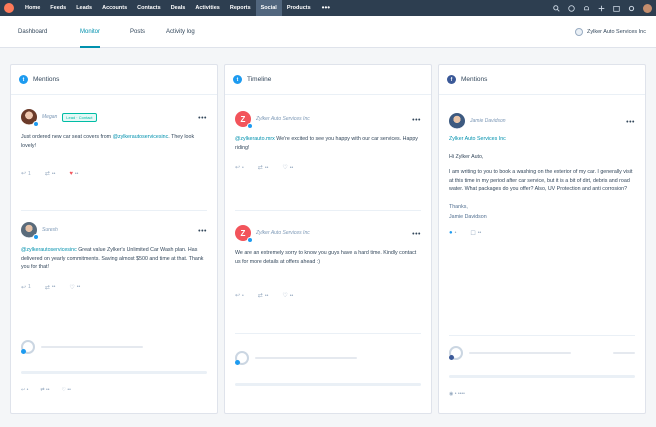 The height and width of the screenshot is (427, 656). Describe the element at coordinates (268, 8) in the screenshot. I see `nav-social: Social` at that location.